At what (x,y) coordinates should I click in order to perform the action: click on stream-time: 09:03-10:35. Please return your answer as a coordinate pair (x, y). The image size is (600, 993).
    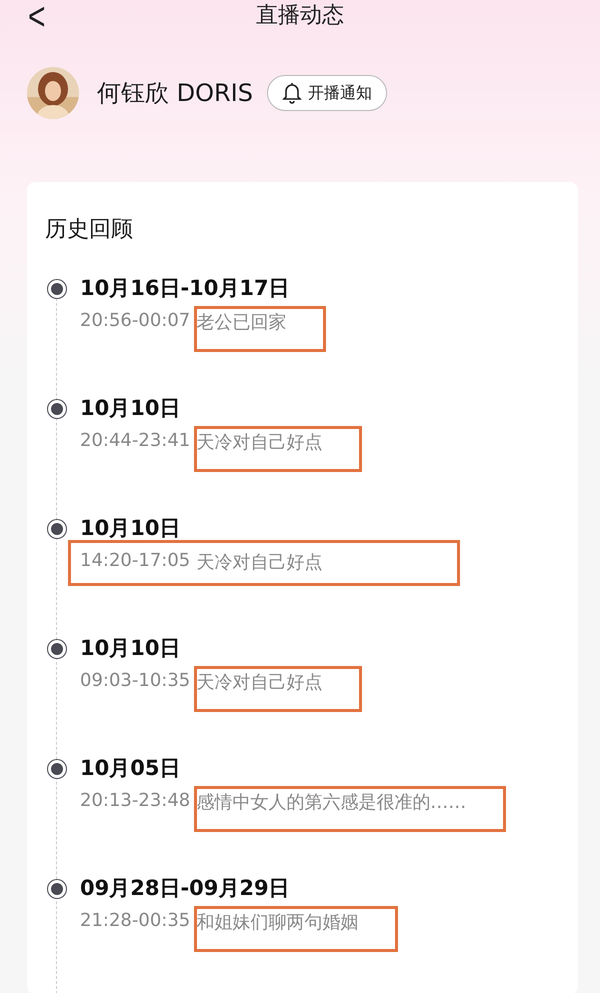
    Looking at the image, I should click on (135, 681).